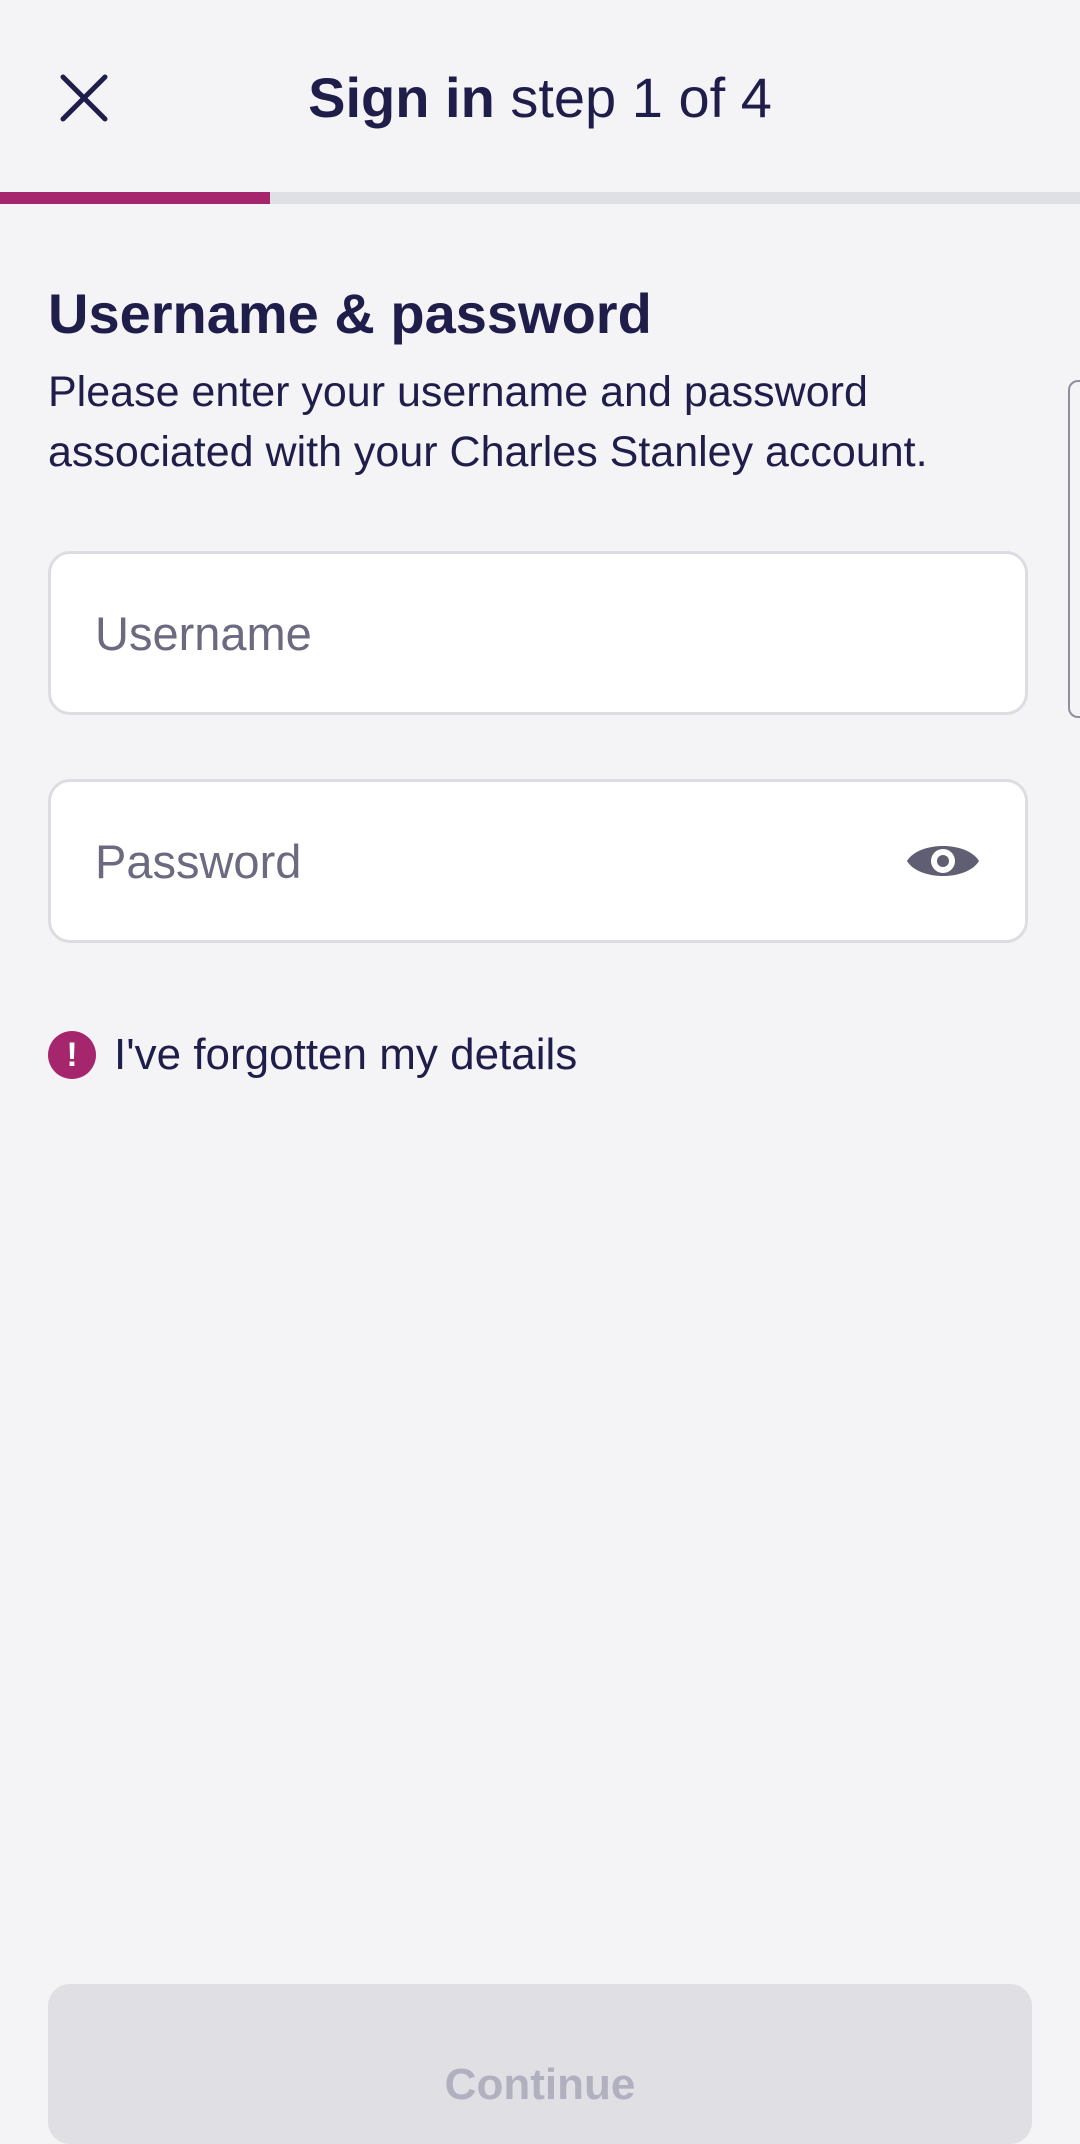 Image resolution: width=1080 pixels, height=2144 pixels. I want to click on progress-bar, so click(540, 198).